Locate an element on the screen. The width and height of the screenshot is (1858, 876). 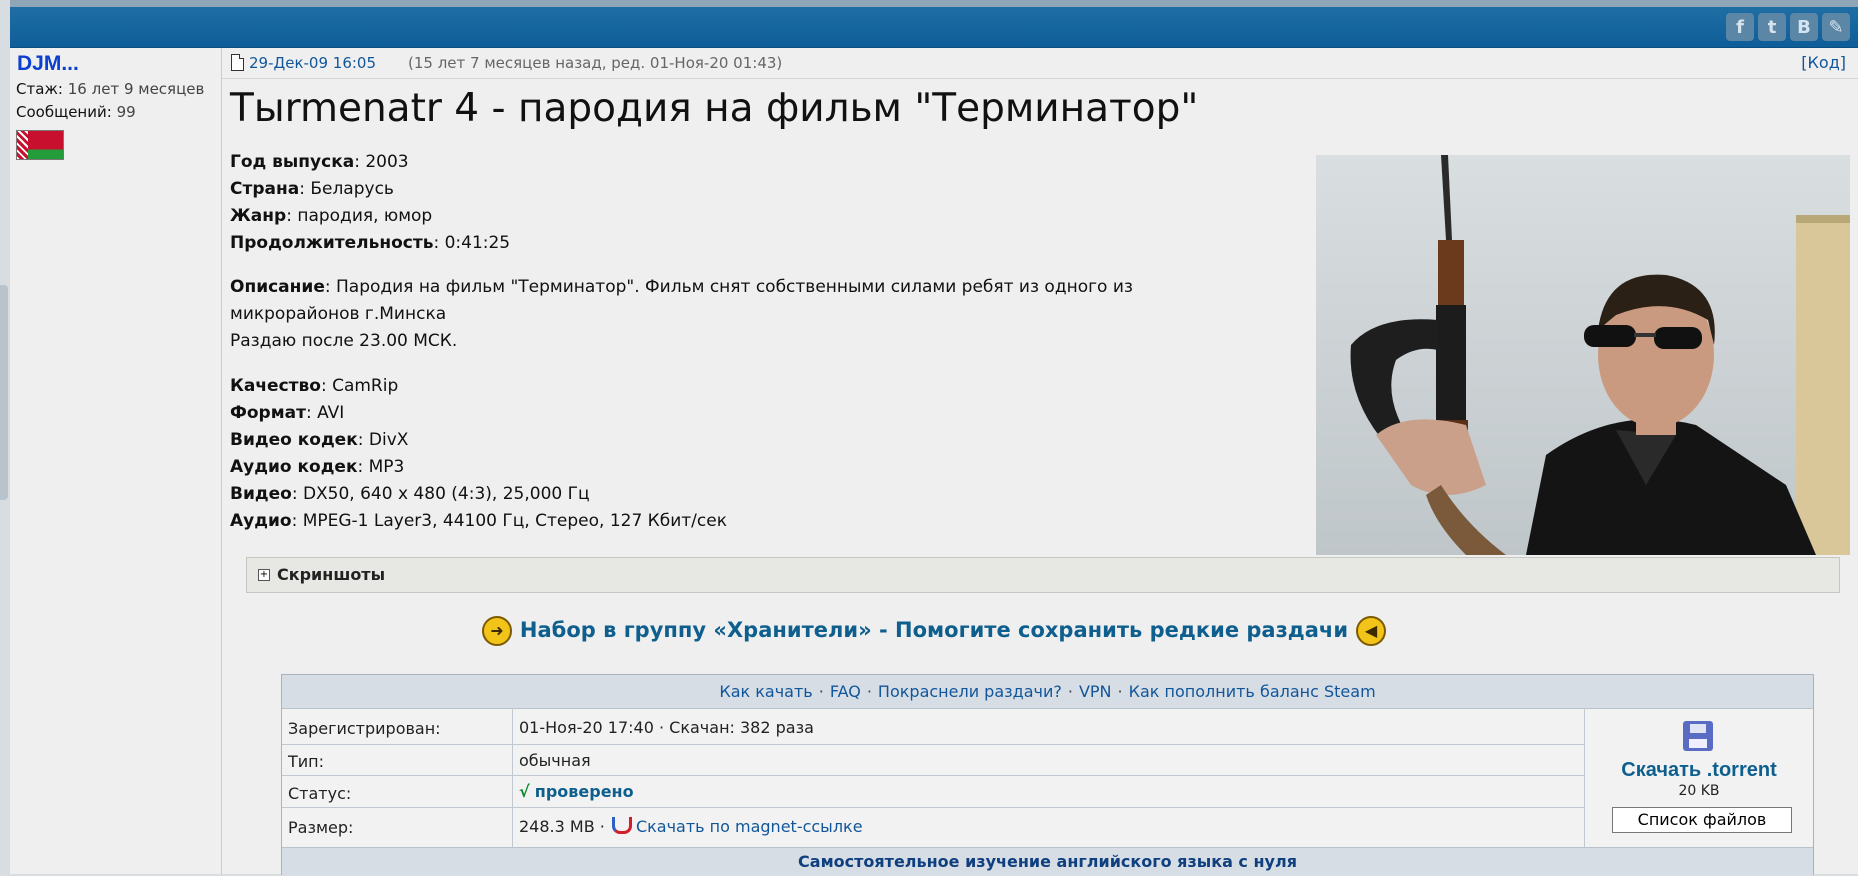
code-link: [Код] is located at coordinates (1823, 62).